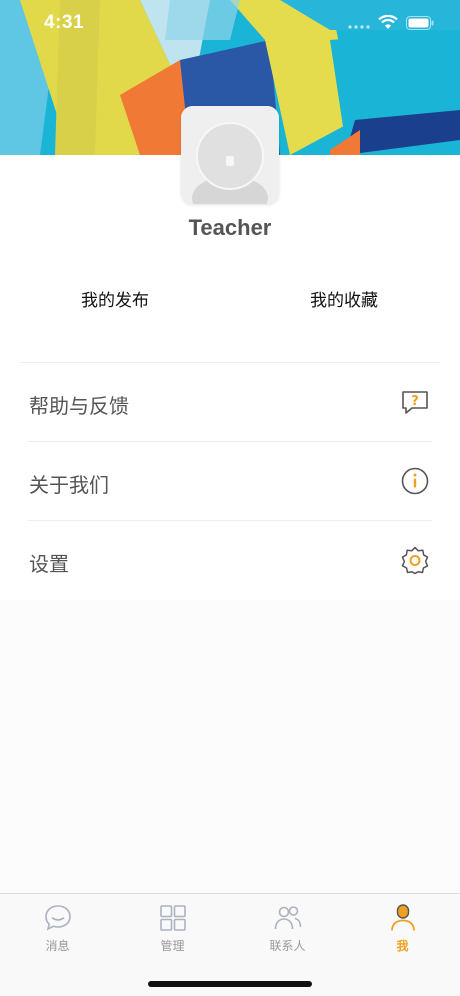  What do you see at coordinates (420, 24) in the screenshot?
I see `battery-icon` at bounding box center [420, 24].